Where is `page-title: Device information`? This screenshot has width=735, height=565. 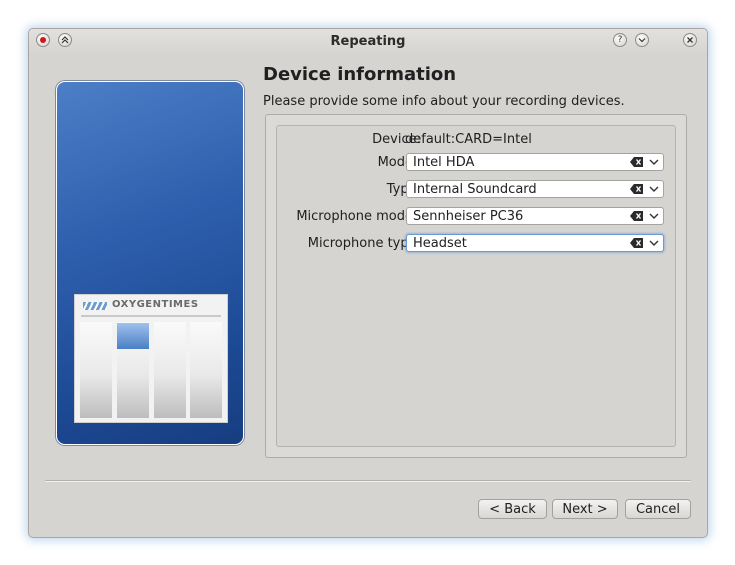 page-title: Device information is located at coordinates (360, 74).